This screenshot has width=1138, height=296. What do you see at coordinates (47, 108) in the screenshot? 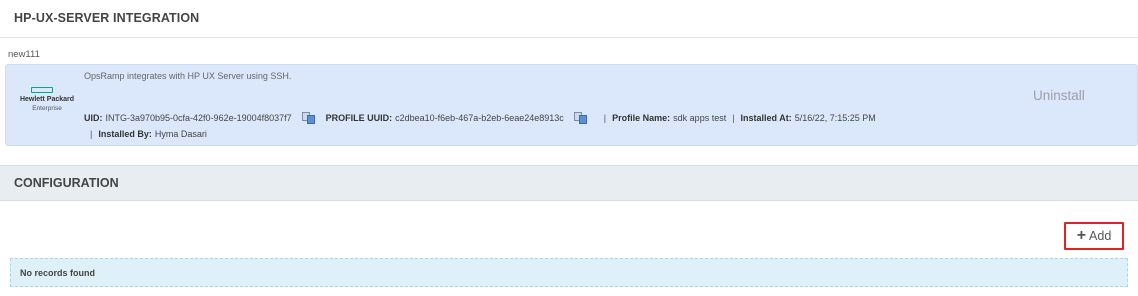
I see `logo-text-line2: Enterprise` at bounding box center [47, 108].